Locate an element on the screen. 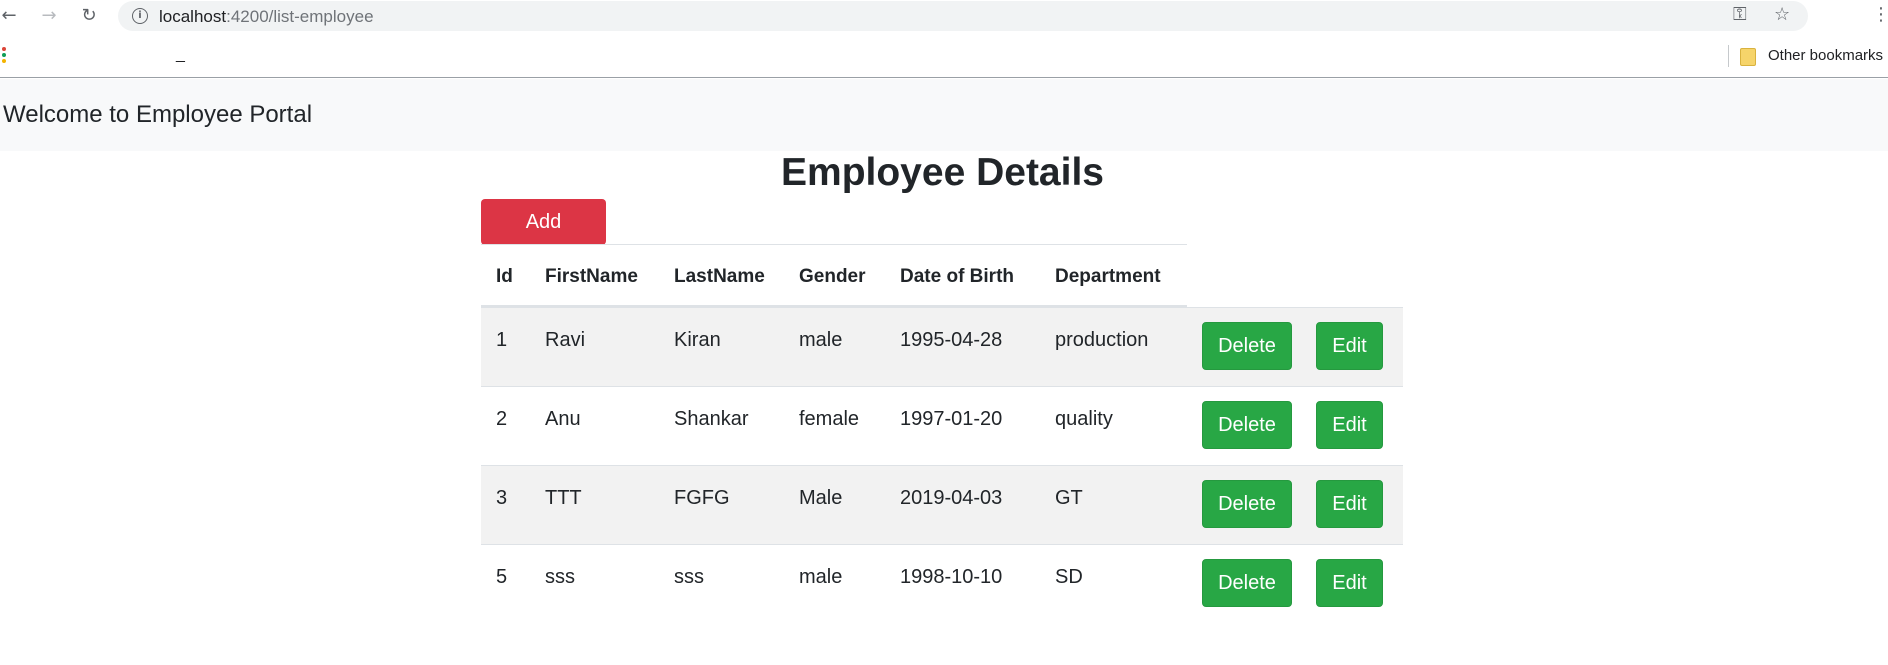 The width and height of the screenshot is (1888, 665). cell-gender: Male is located at coordinates (821, 498).